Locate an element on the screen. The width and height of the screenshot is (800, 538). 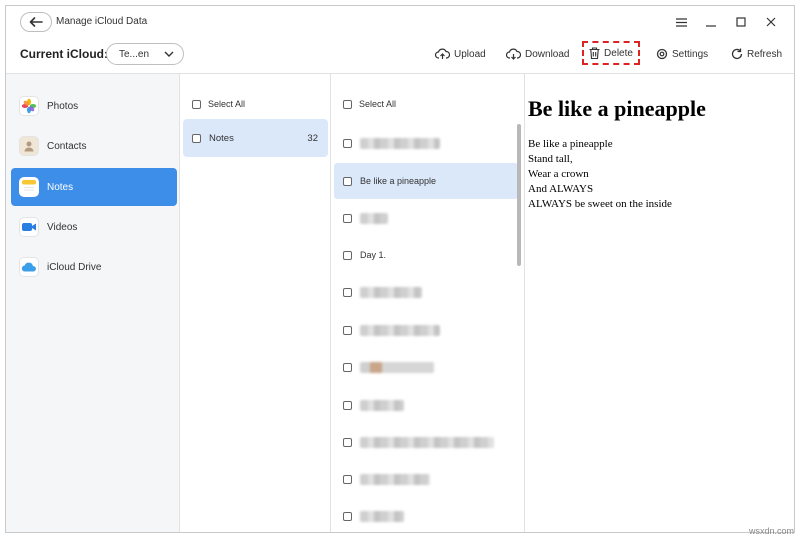
icloud-account-select: Te...en is located at coordinates (145, 54).